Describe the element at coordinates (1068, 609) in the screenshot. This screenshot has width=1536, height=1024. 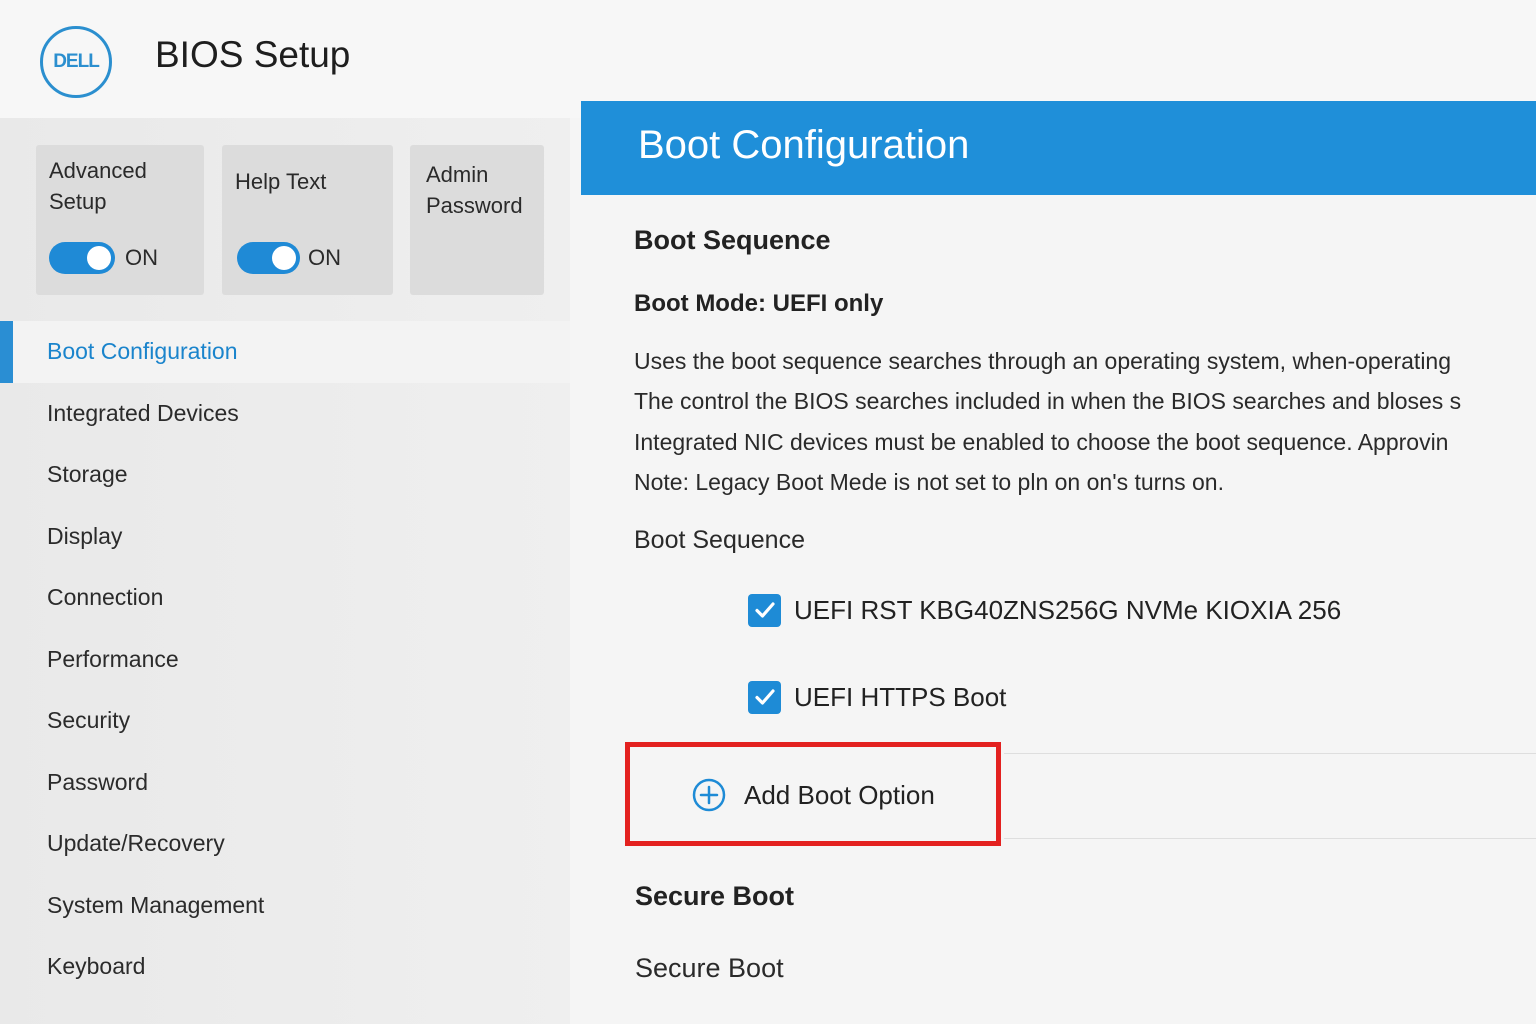
I see `boot-option-label: UEFI RST KBG40ZNS256G NVMe KIOXIA 256` at that location.